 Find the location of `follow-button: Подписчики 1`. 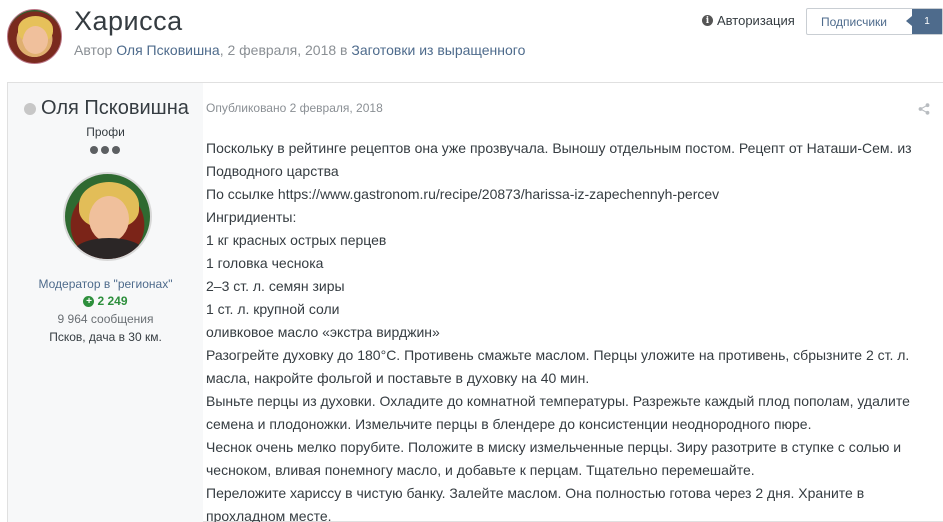

follow-button: Подписчики 1 is located at coordinates (874, 21).